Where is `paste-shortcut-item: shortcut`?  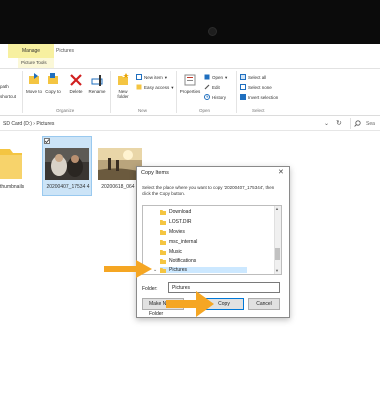 paste-shortcut-item: shortcut is located at coordinates (8, 96).